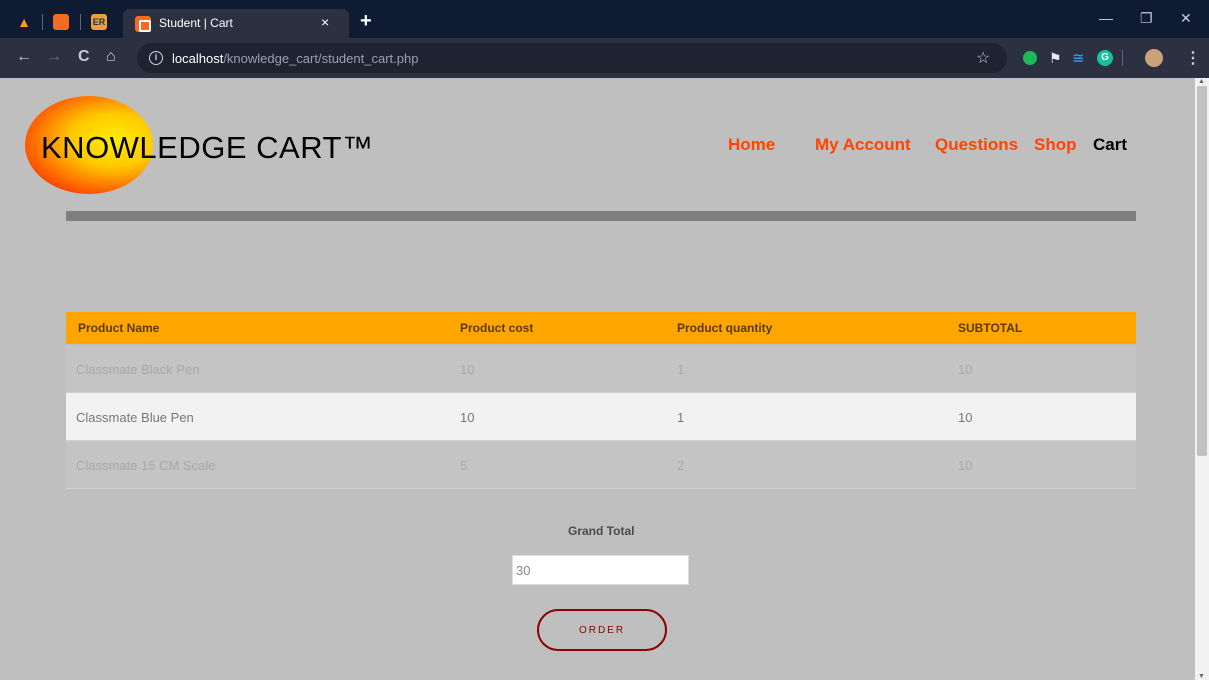 Image resolution: width=1209 pixels, height=680 pixels. What do you see at coordinates (325, 22) in the screenshot?
I see `tab-close-icon: ×` at bounding box center [325, 22].